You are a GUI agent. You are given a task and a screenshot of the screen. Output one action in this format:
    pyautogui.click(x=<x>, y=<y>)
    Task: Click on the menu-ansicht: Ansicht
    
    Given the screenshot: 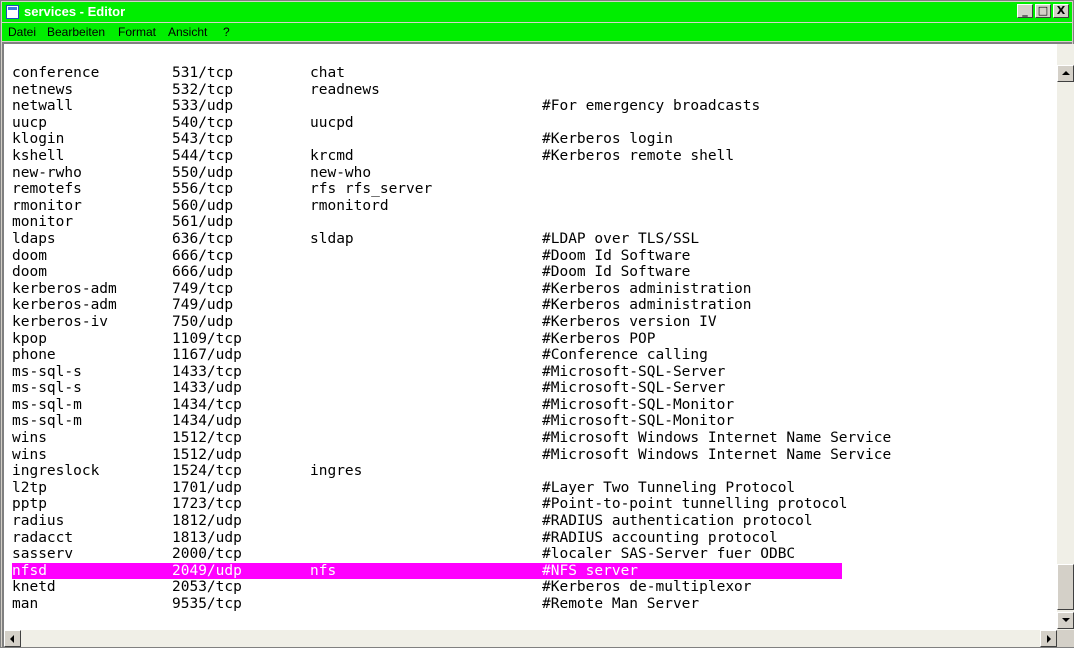 What is the action you would take?
    pyautogui.click(x=187, y=32)
    